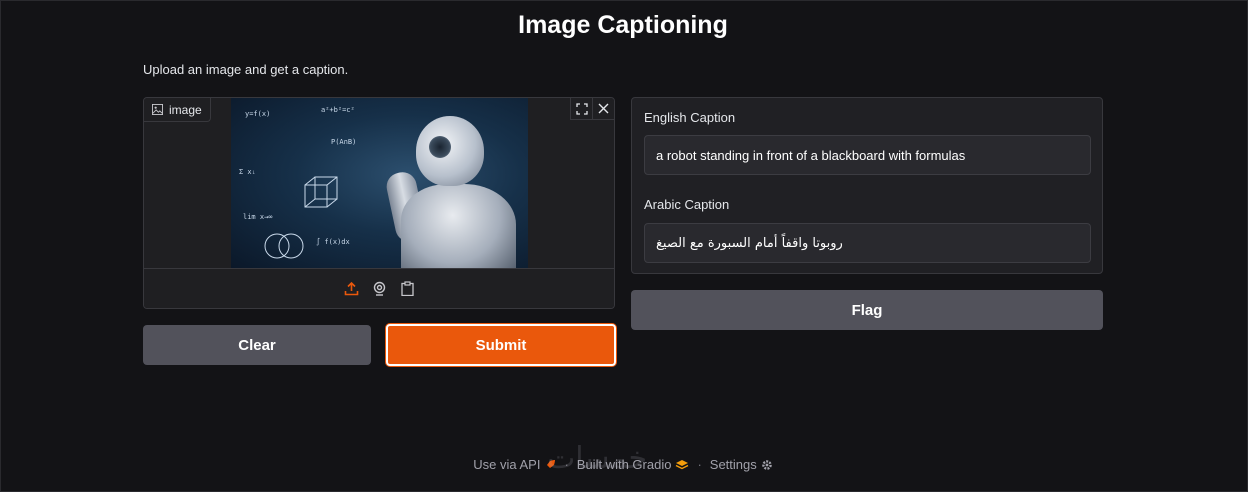  I want to click on flag-button: Flag, so click(867, 310).